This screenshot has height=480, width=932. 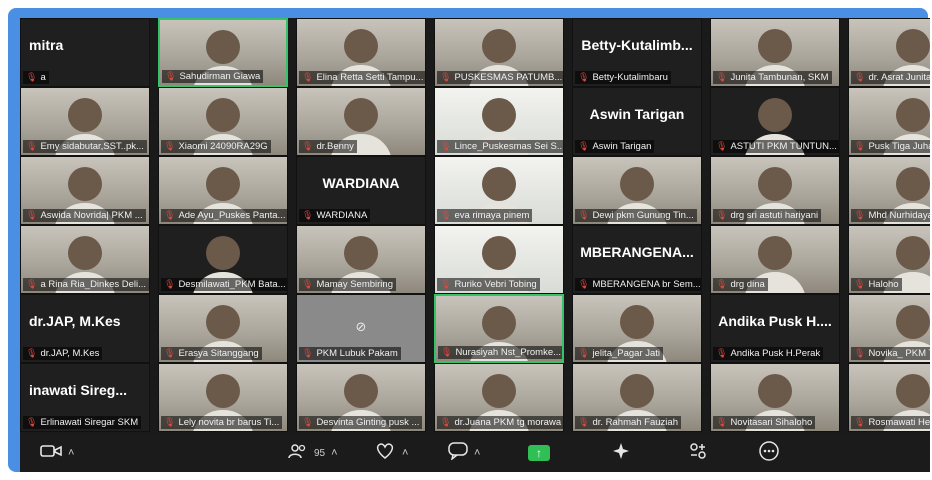 I want to click on participant-tile: Andika Pusk H.... 🎙 Andika Pusk H.Perak, so click(x=775, y=328).